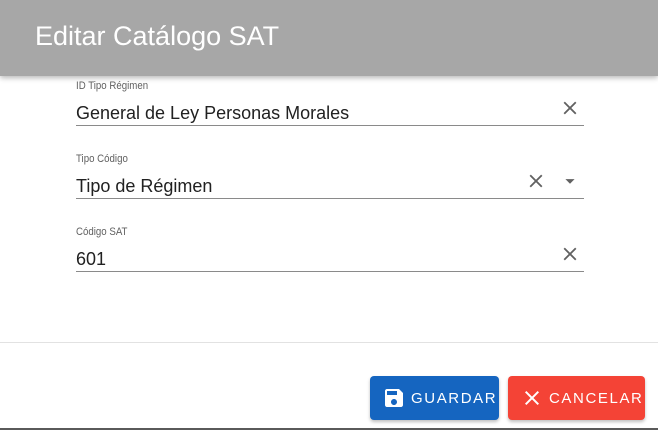 The image size is (658, 430). What do you see at coordinates (394, 398) in the screenshot?
I see `floppy-disk-icon` at bounding box center [394, 398].